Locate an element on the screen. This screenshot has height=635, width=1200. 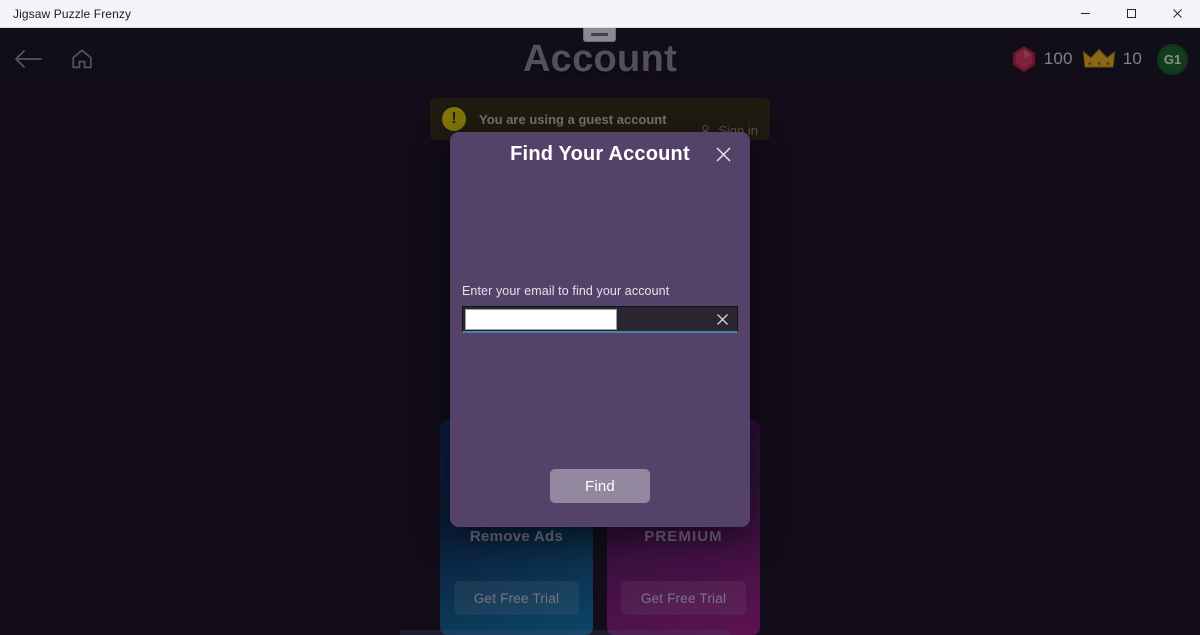
window-title: Jigsaw Puzzle Frenzy is located at coordinates (72, 13).